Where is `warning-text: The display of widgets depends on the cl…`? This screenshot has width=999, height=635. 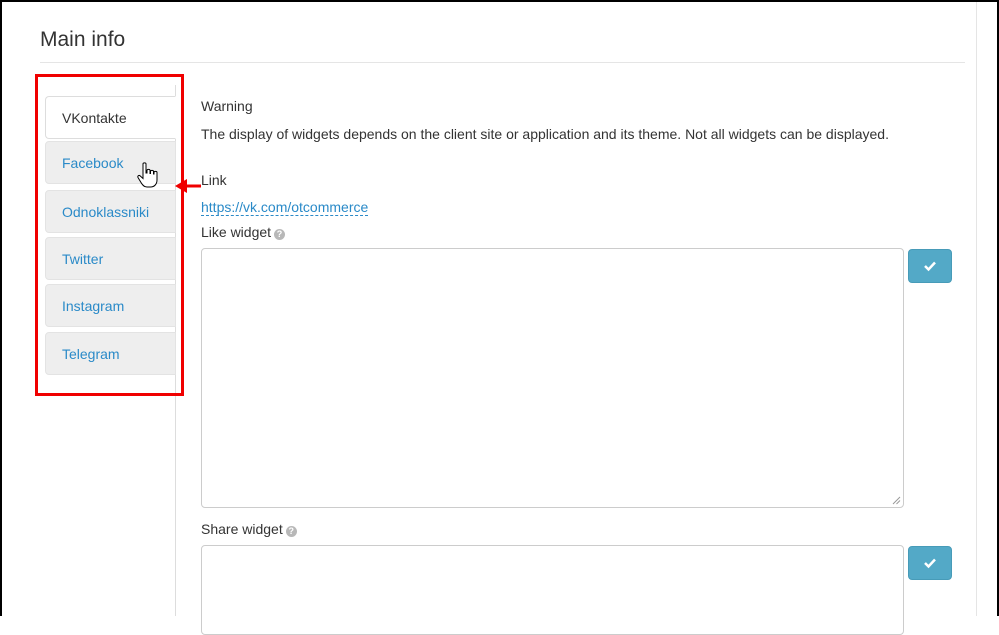
warning-text: The display of widgets depends on the cl… is located at coordinates (545, 134).